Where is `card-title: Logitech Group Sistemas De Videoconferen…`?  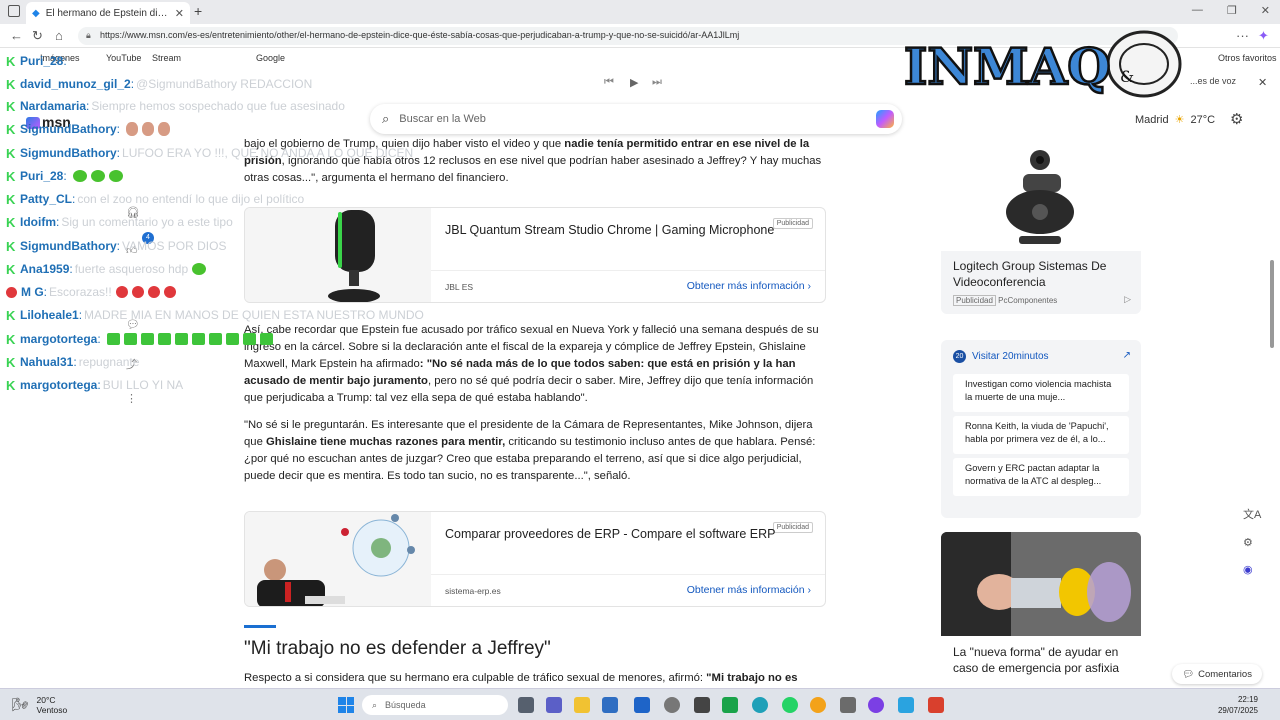 card-title: Logitech Group Sistemas De Videoconferen… is located at coordinates (1043, 274).